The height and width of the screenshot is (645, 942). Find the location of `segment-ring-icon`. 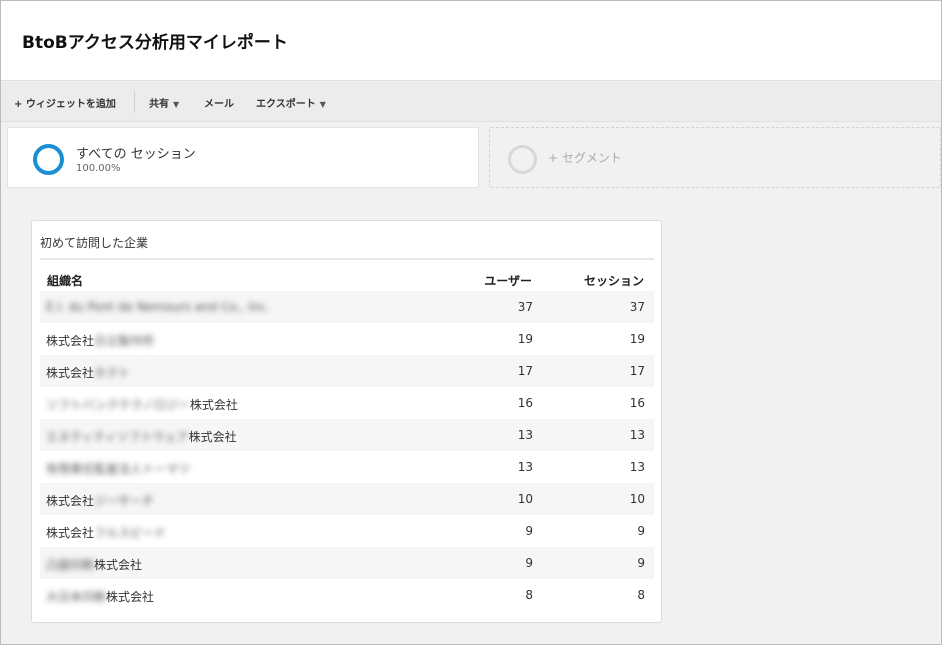

segment-ring-icon is located at coordinates (48, 159).